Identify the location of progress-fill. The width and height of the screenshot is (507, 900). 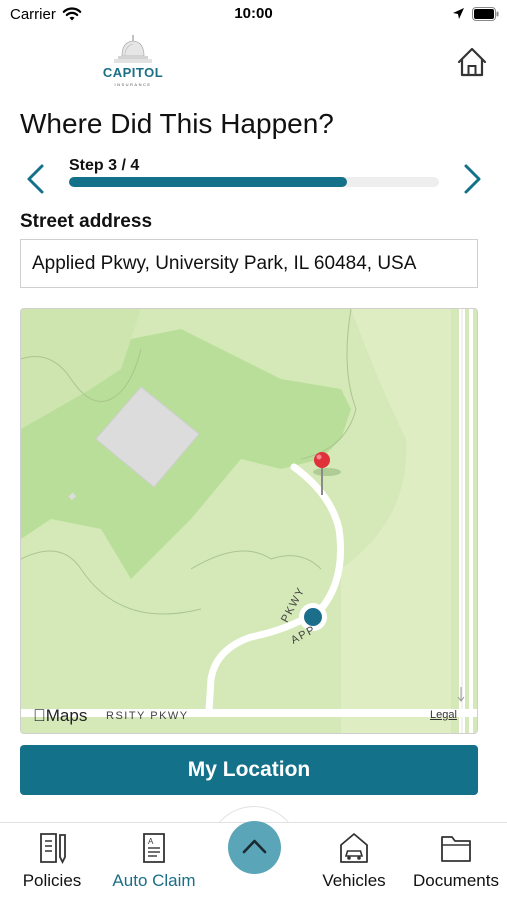
(208, 182).